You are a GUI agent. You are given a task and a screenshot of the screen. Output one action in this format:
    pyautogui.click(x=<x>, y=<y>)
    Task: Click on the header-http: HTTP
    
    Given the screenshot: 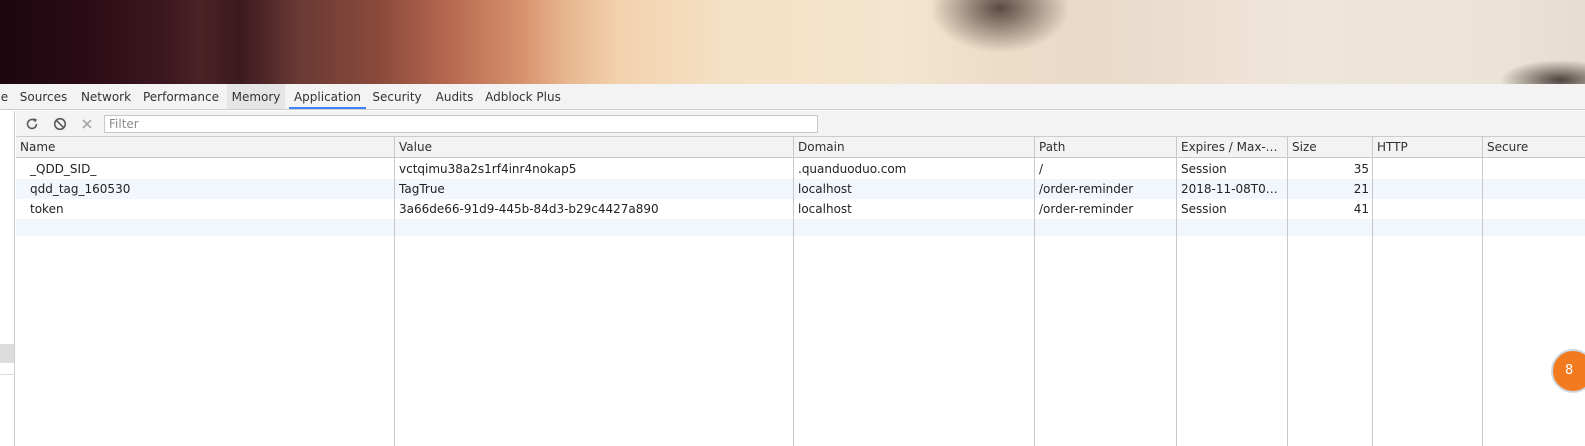 What is the action you would take?
    pyautogui.click(x=1428, y=147)
    